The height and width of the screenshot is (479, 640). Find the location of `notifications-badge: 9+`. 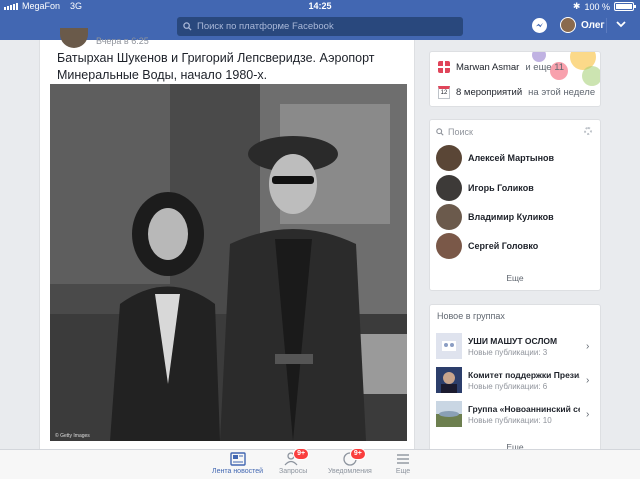

notifications-badge: 9+ is located at coordinates (357, 454).